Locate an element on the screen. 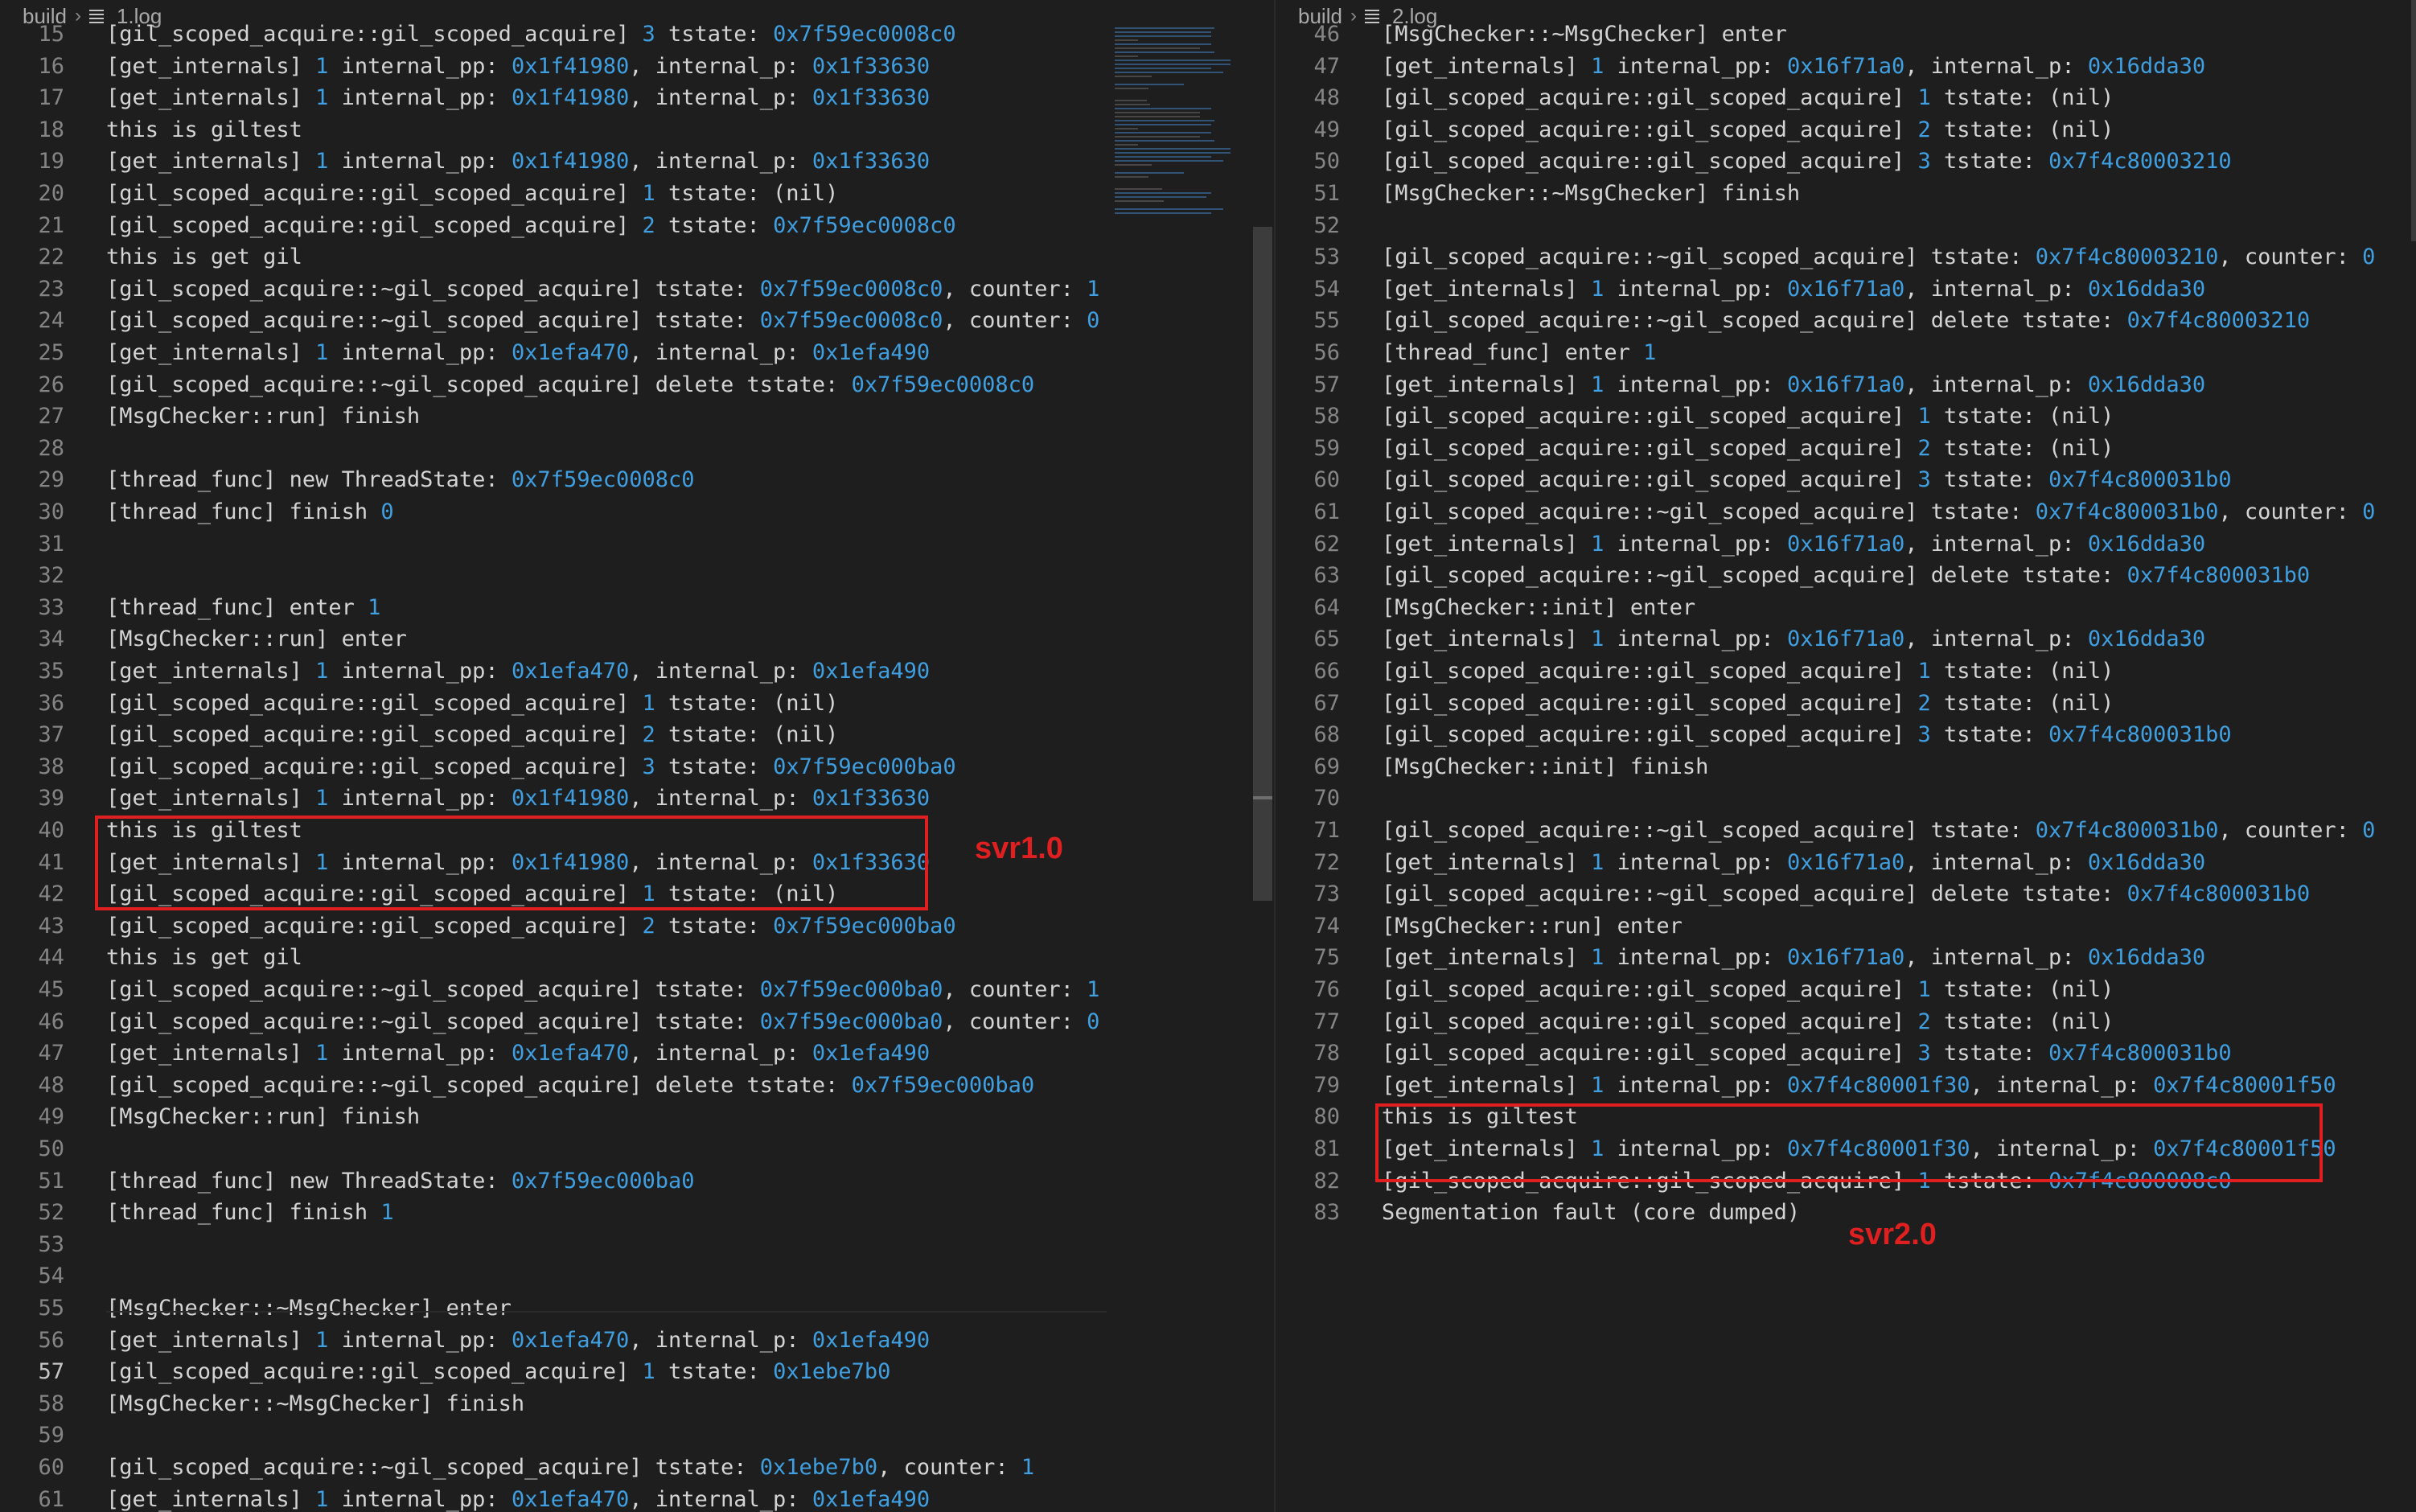  code-line: 54 is located at coordinates (637, 1277).